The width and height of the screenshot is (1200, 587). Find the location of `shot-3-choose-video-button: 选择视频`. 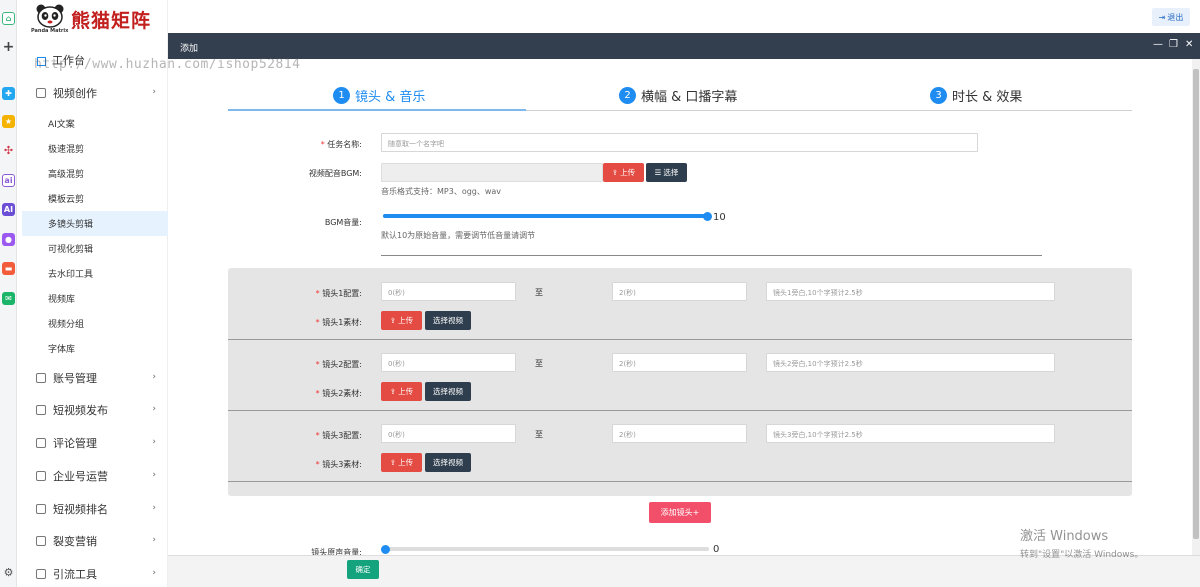

shot-3-choose-video-button: 选择视频 is located at coordinates (448, 462).